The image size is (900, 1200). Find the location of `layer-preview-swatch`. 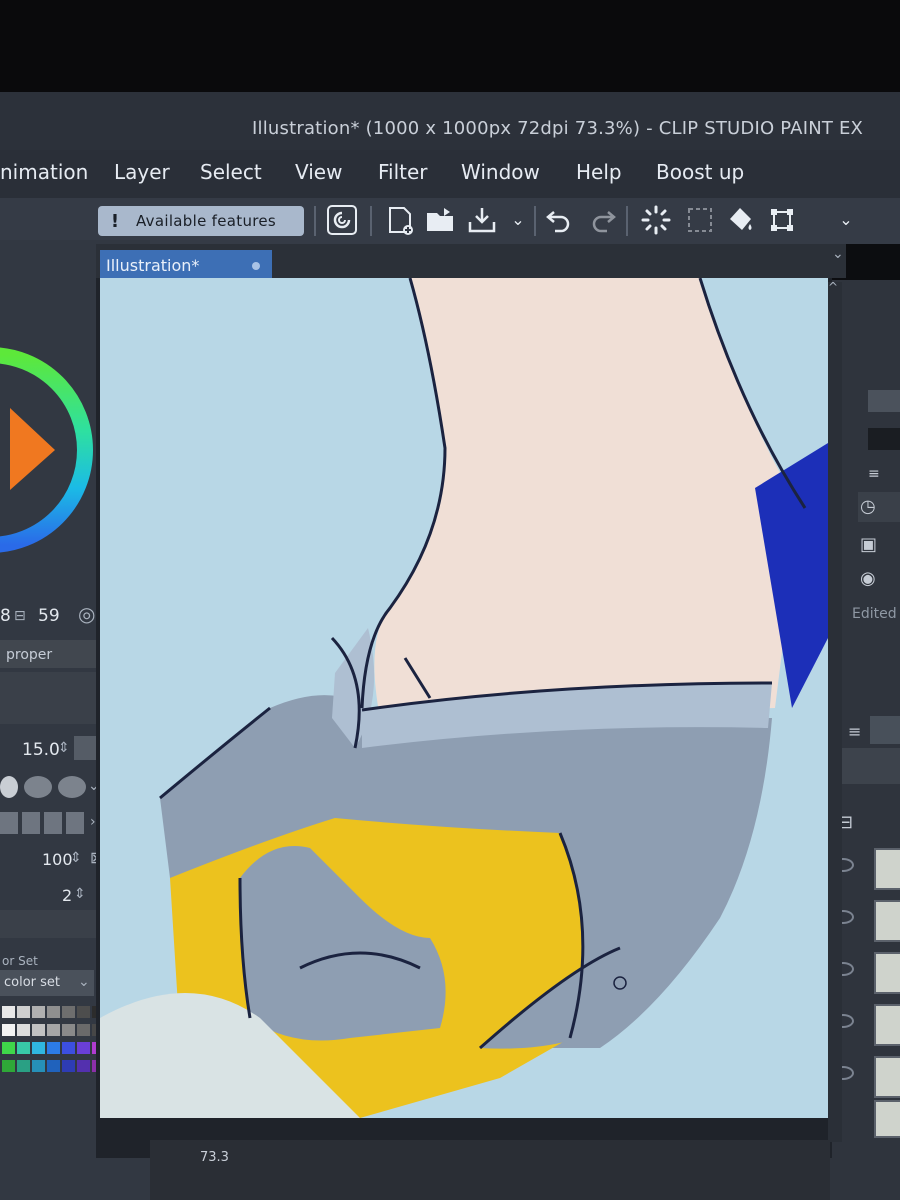

layer-preview-swatch is located at coordinates (884, 439).